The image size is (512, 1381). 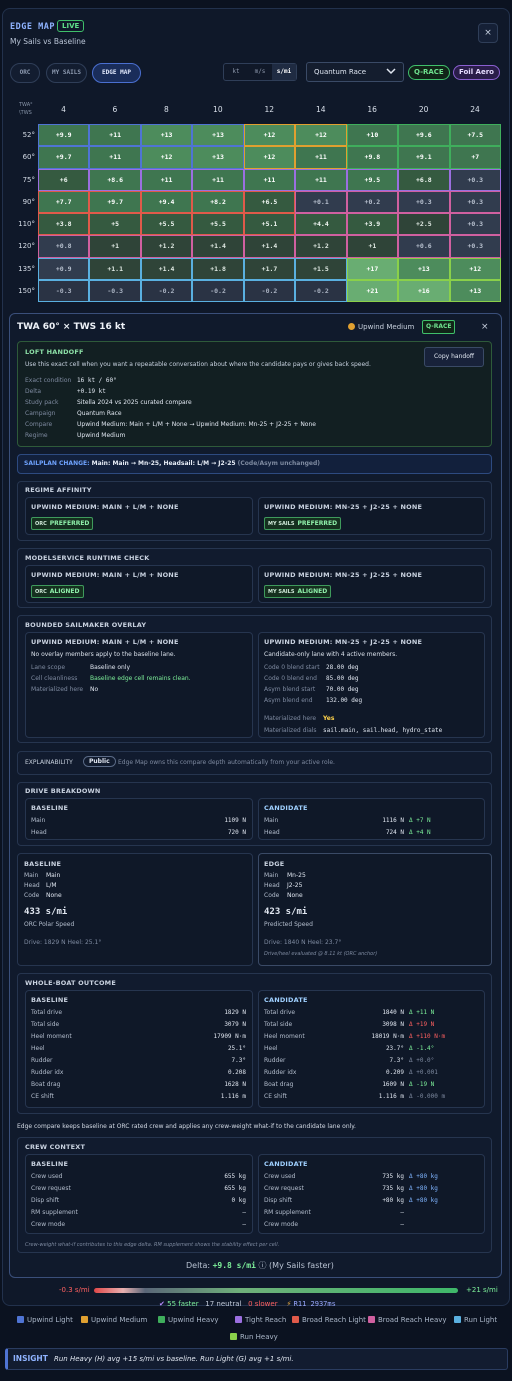 I want to click on grid-cell: +21, so click(x=372, y=290).